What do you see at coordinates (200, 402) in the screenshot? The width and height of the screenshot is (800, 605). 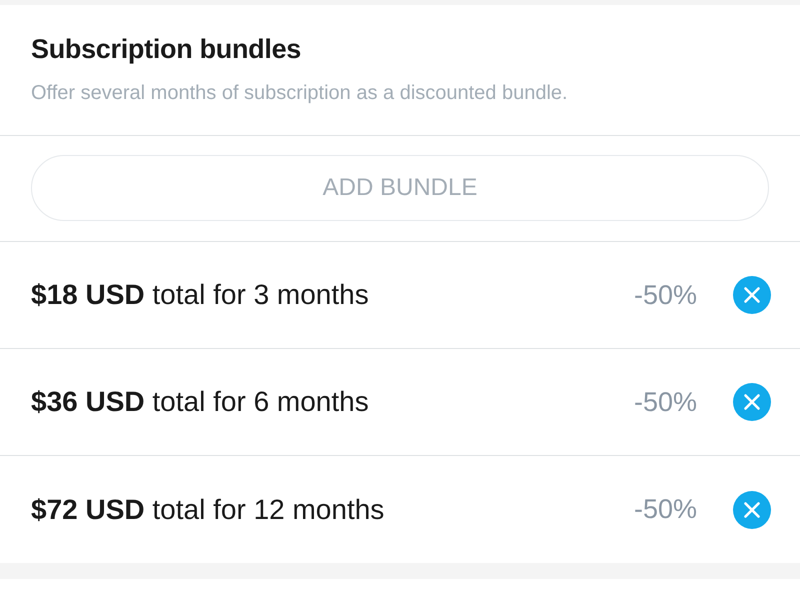 I see `bundle-description: $36 USD total for 6 months` at bounding box center [200, 402].